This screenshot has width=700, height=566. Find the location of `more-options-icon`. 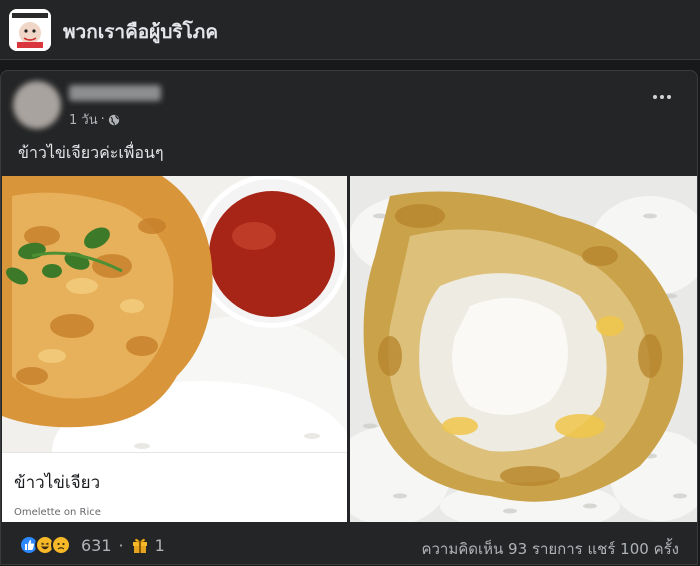

more-options-icon is located at coordinates (655, 97).